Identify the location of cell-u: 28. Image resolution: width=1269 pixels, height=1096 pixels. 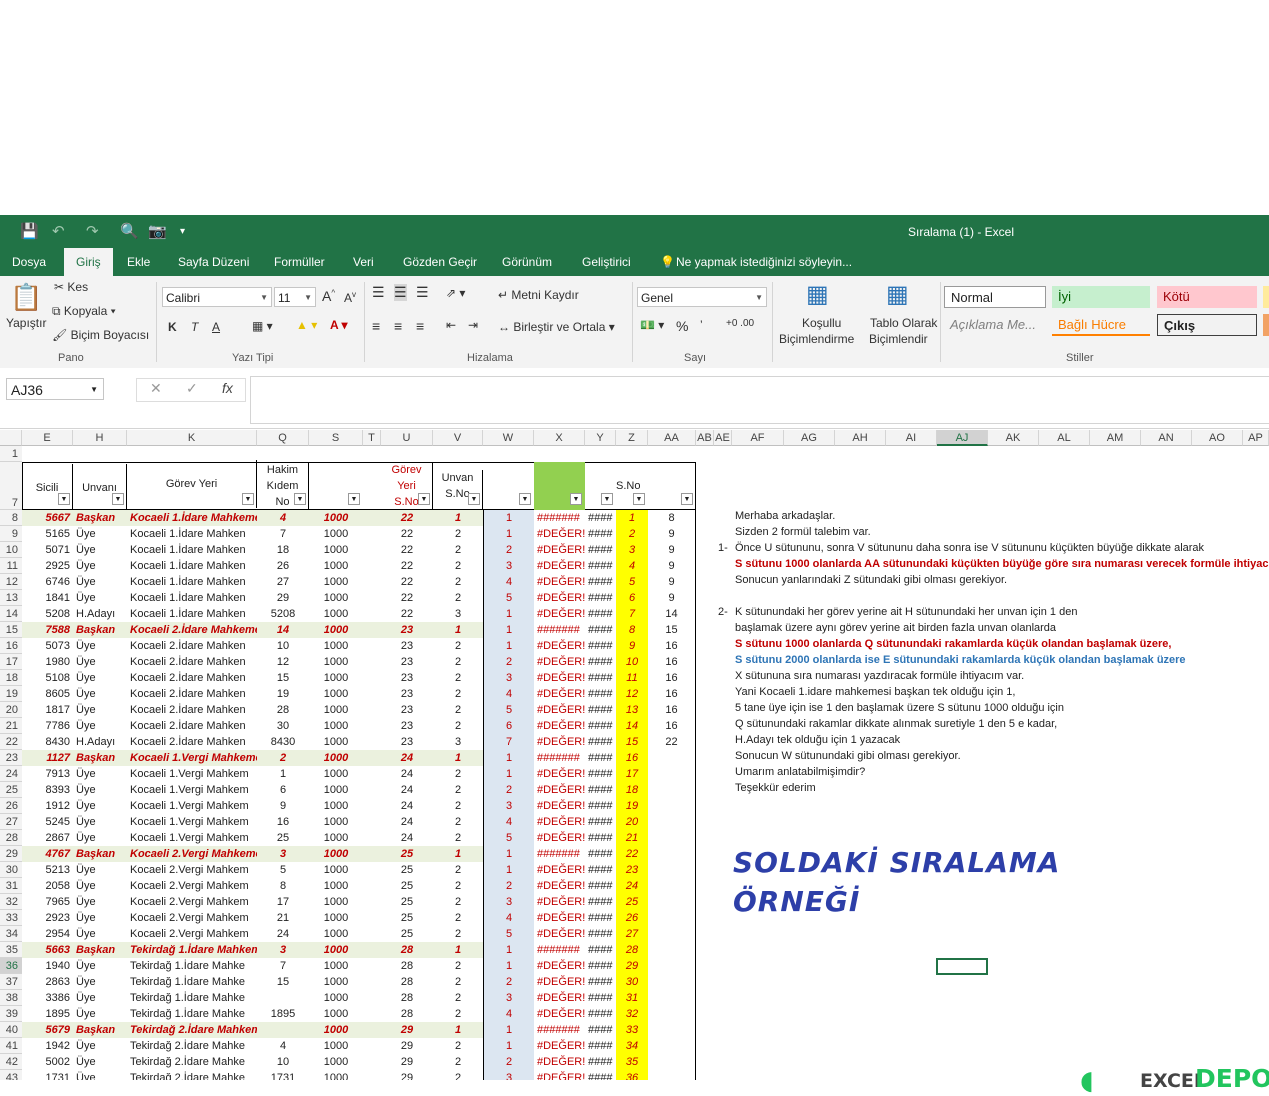
(407, 982).